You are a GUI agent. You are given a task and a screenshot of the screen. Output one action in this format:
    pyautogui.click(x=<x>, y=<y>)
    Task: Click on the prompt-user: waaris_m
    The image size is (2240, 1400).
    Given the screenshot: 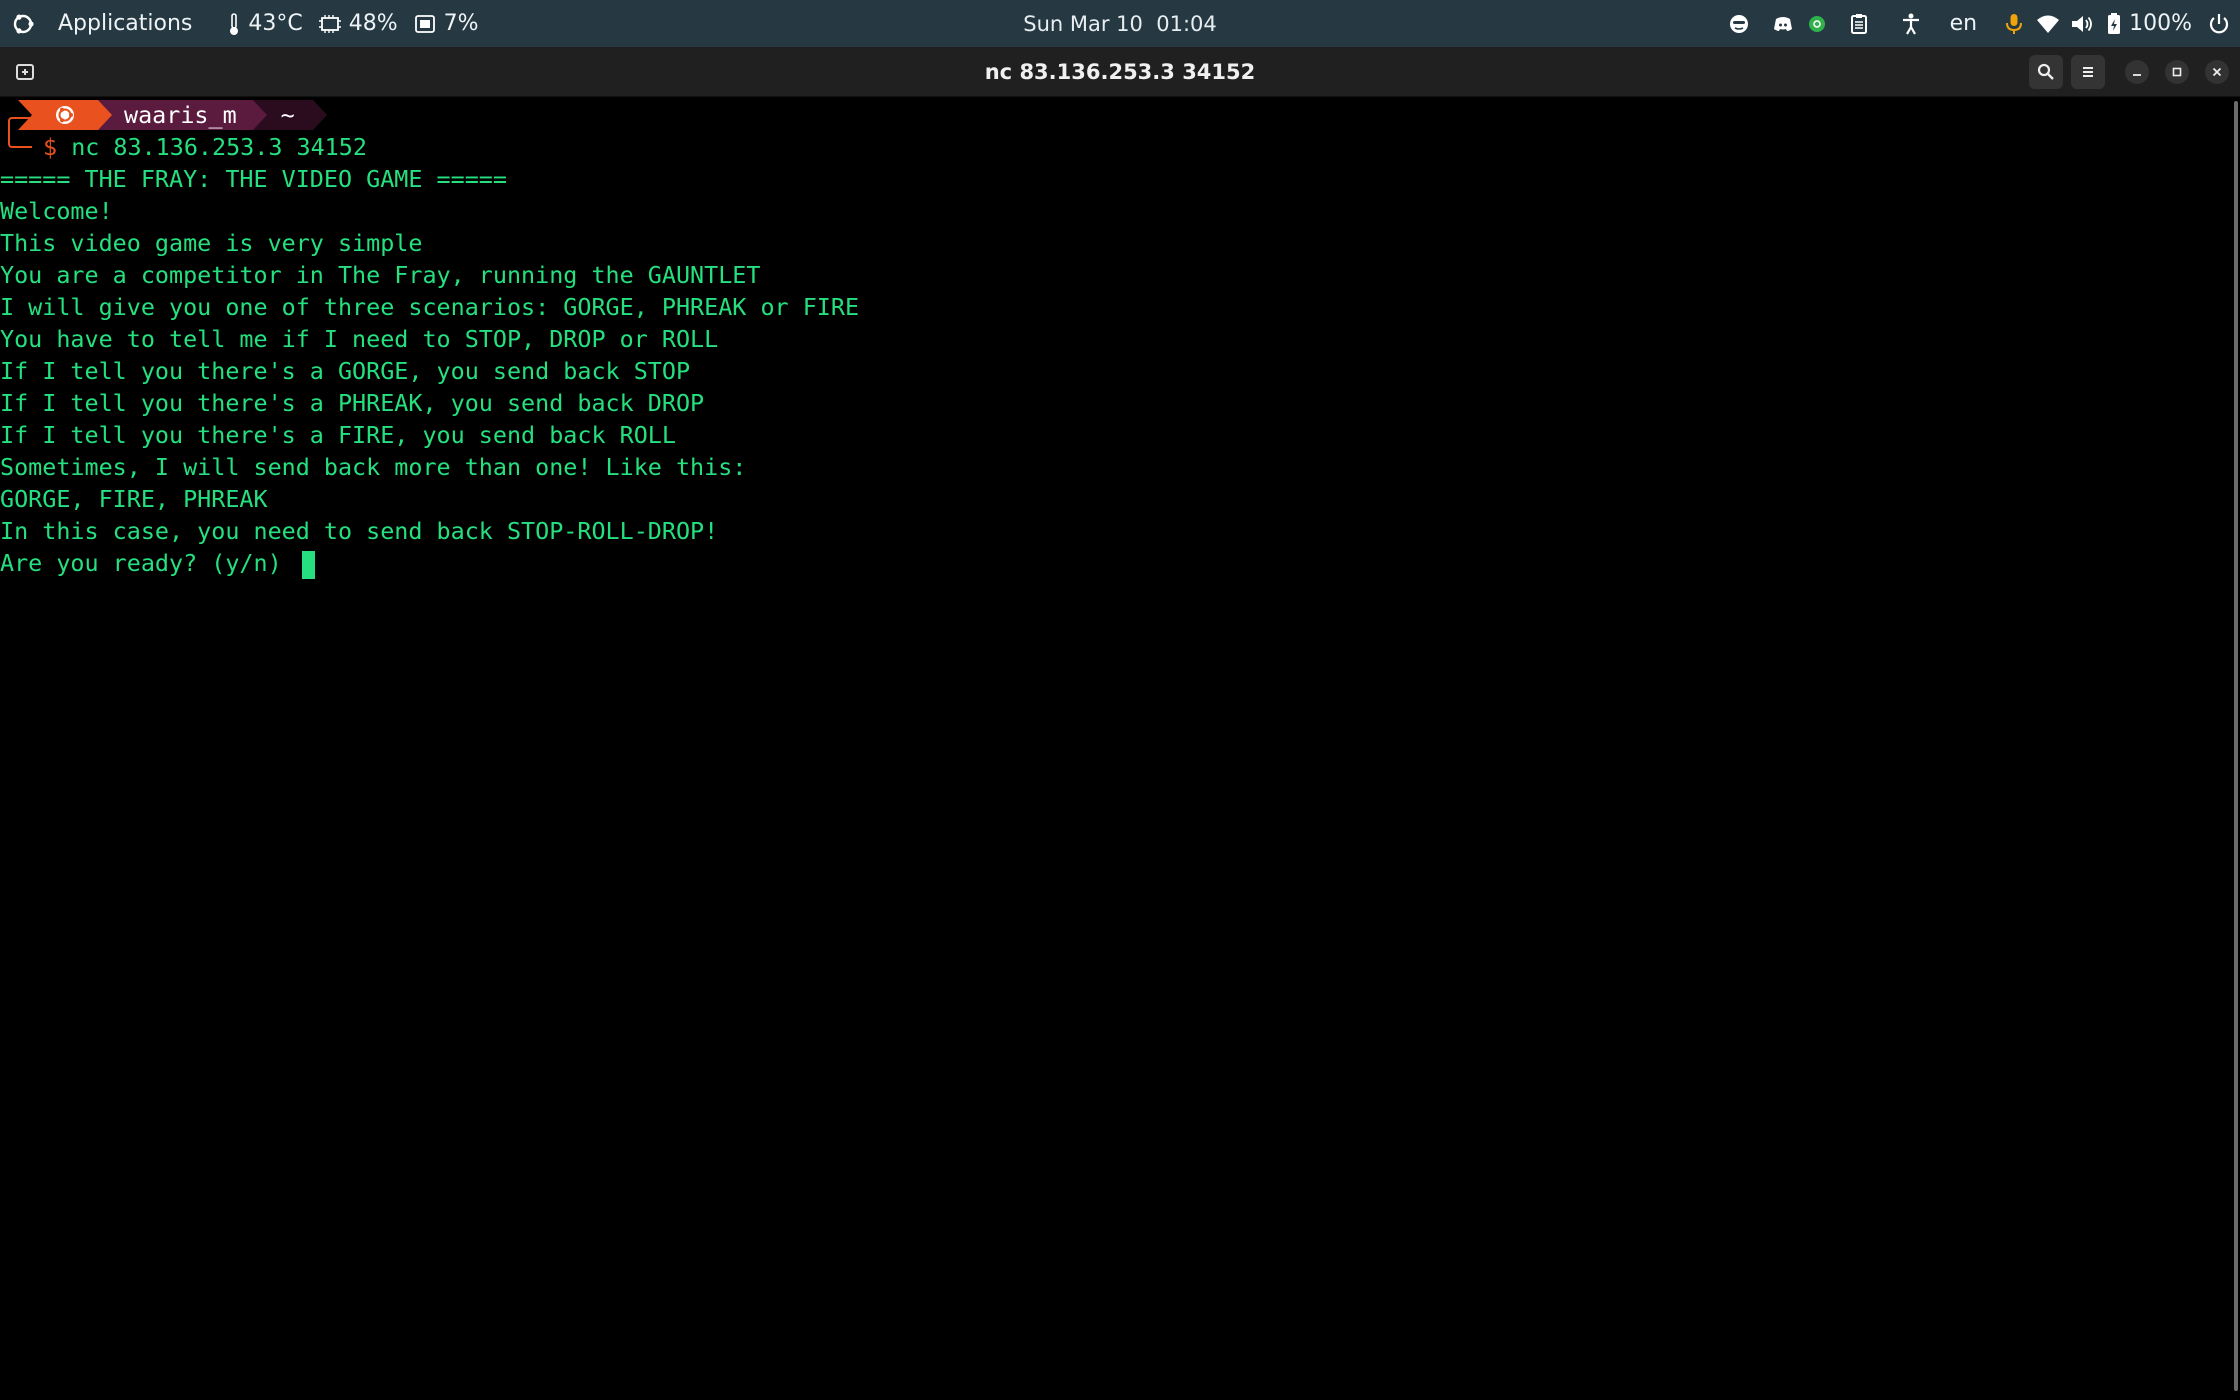 What is the action you would take?
    pyautogui.click(x=180, y=115)
    